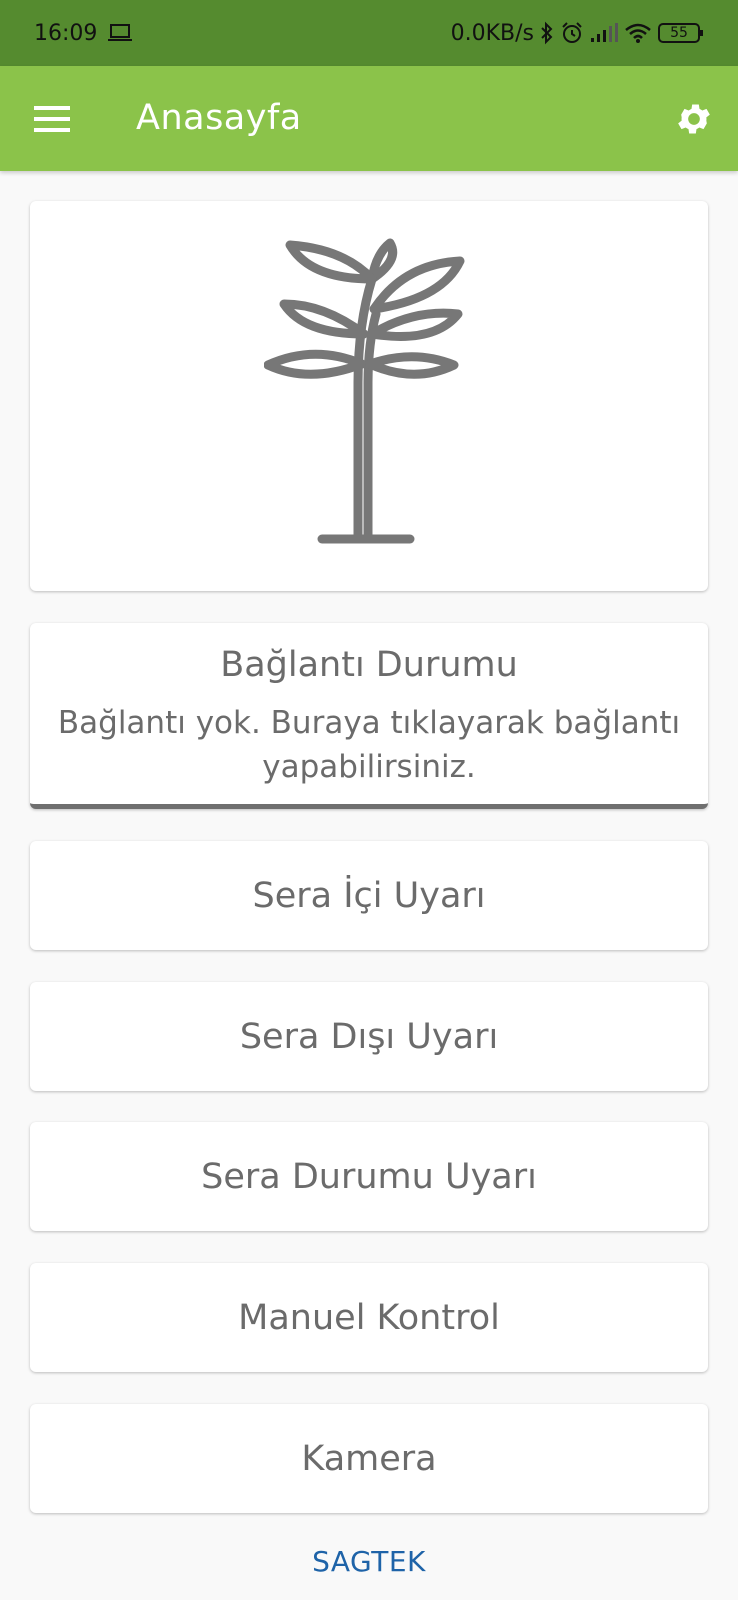 Image resolution: width=738 pixels, height=1600 pixels. Describe the element at coordinates (369, 1176) in the screenshot. I see `sera-durumu-uyari-button: Sera Durumu Uyarı` at that location.